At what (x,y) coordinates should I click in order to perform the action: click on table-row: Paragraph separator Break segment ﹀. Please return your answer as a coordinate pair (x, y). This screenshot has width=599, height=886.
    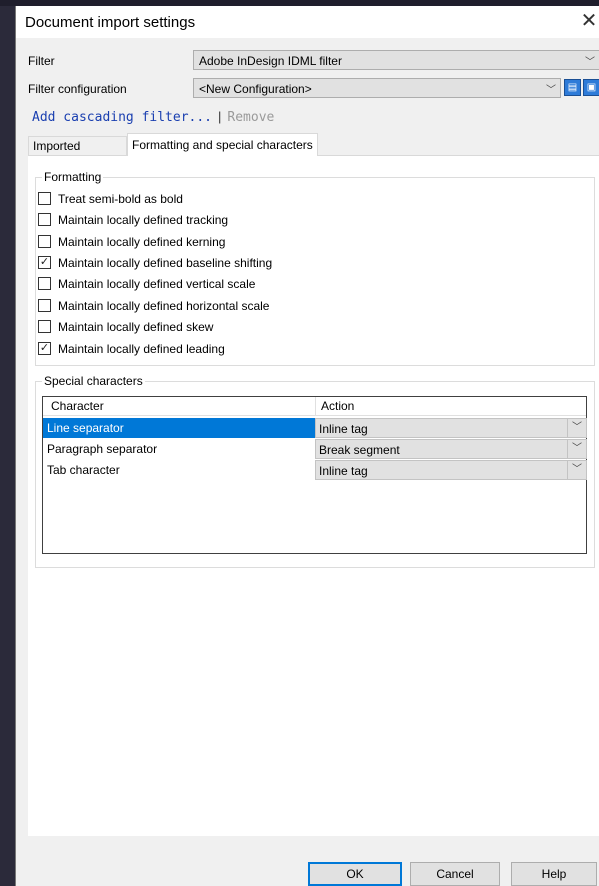
    Looking at the image, I should click on (315, 449).